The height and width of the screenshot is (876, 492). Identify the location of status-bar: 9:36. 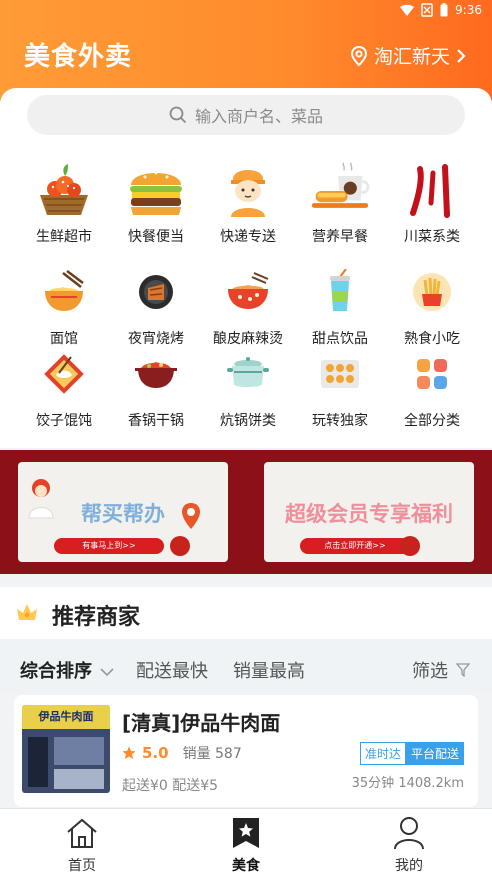
(246, 11).